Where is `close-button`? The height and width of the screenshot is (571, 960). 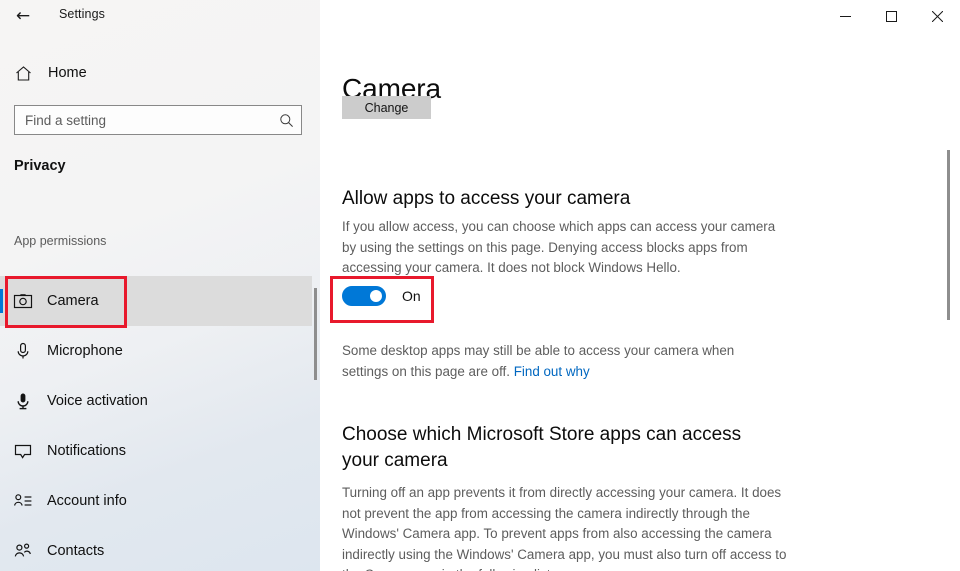
close-button is located at coordinates (937, 16).